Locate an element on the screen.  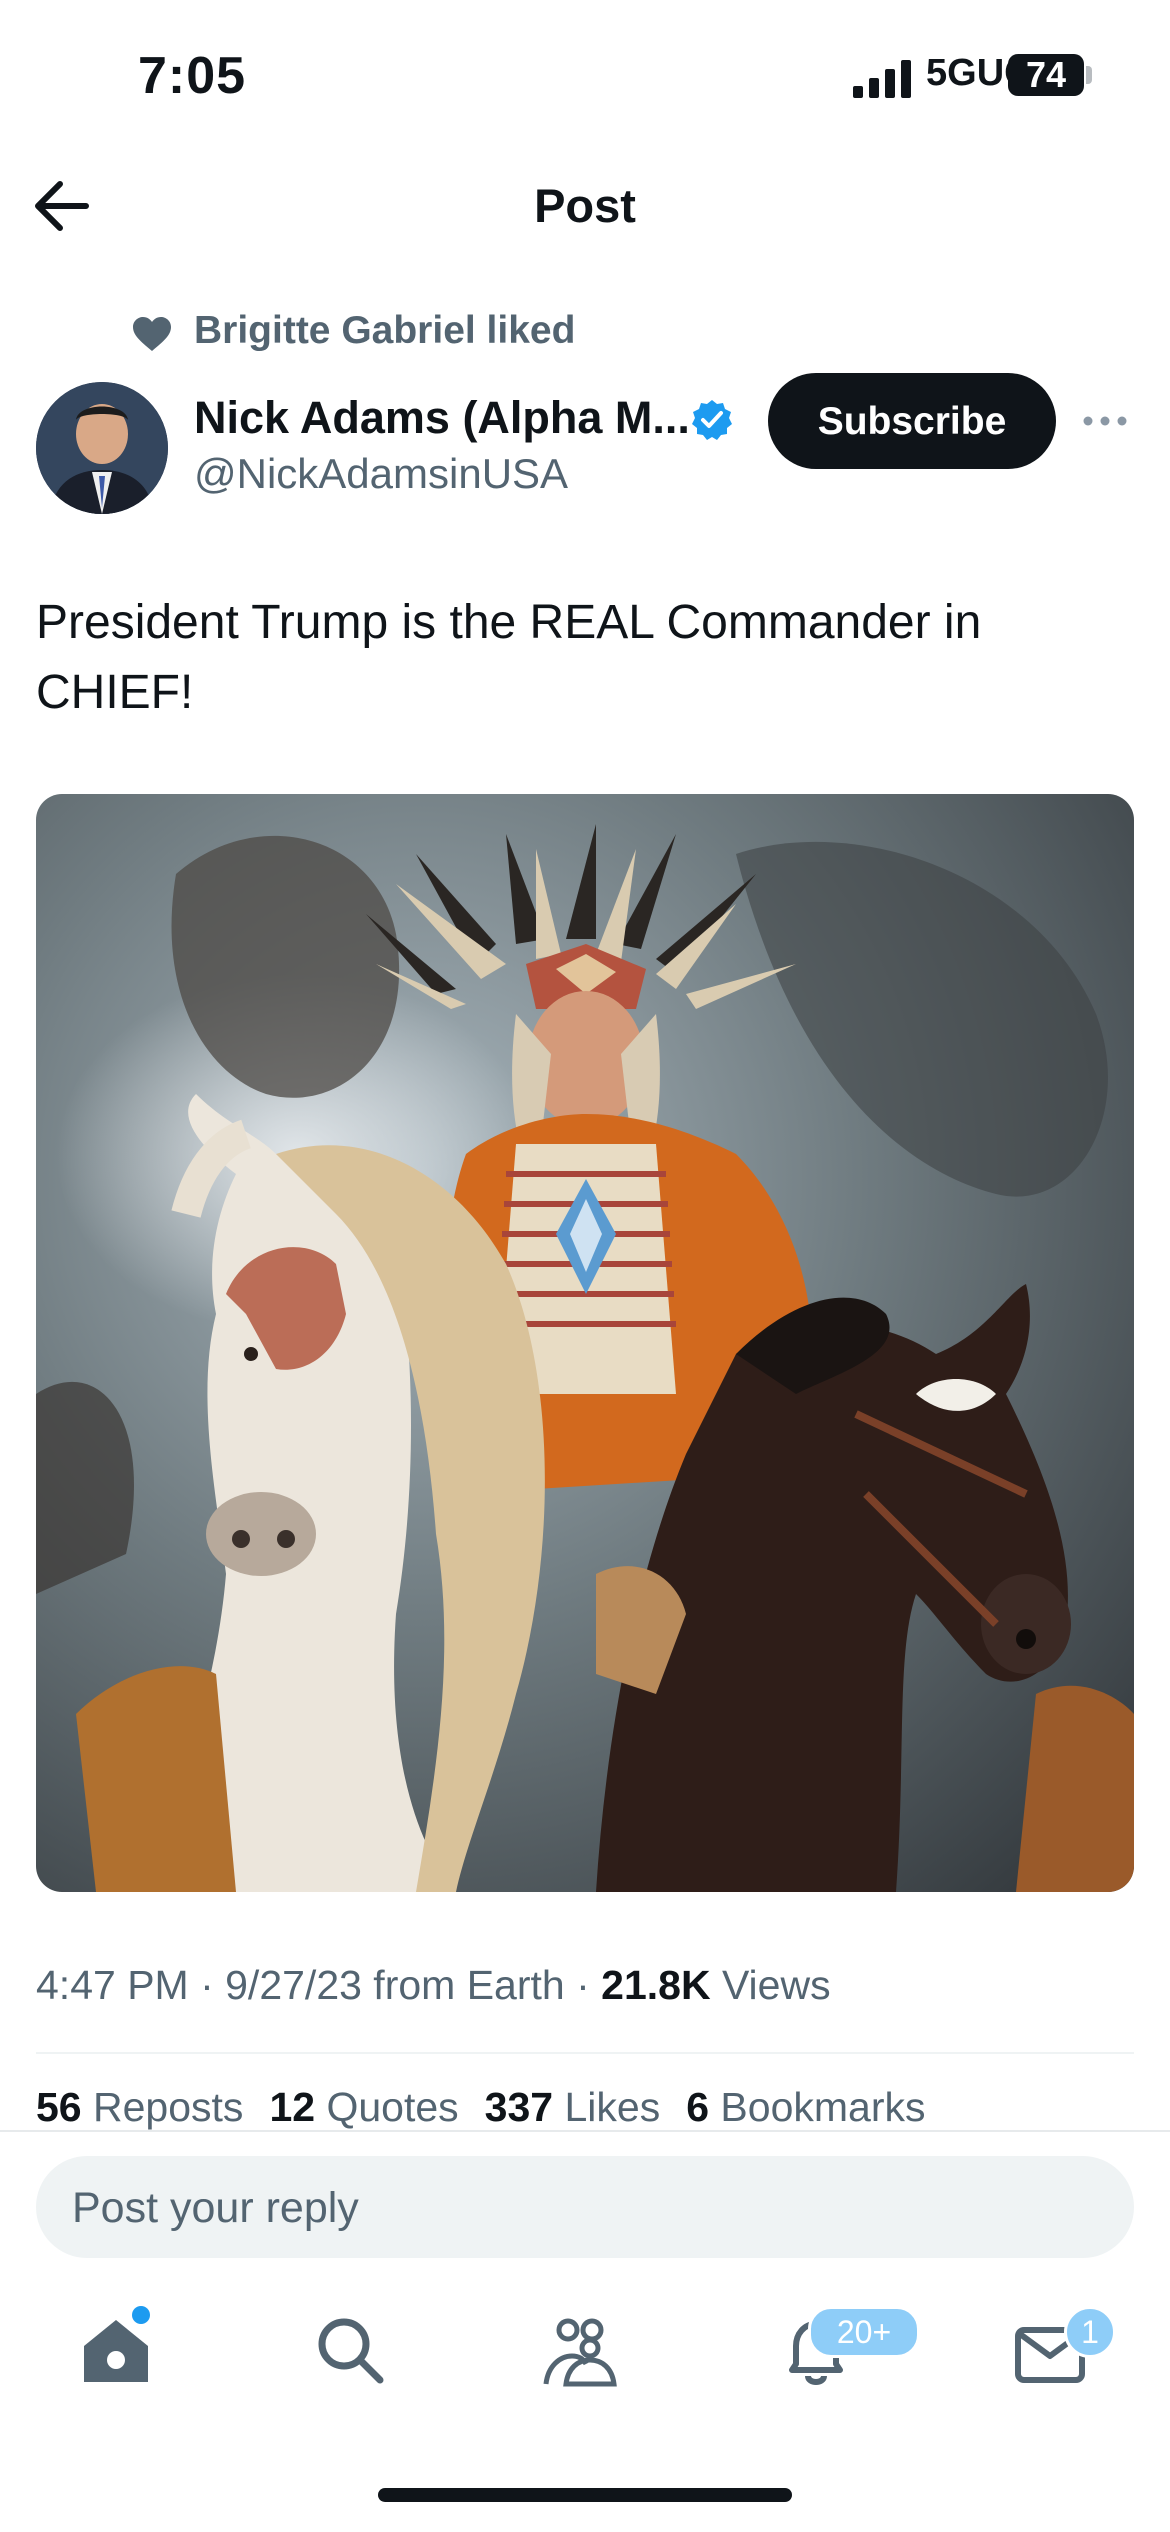
bookmarks-stat: 6 Bookmarks is located at coordinates (805, 2107).